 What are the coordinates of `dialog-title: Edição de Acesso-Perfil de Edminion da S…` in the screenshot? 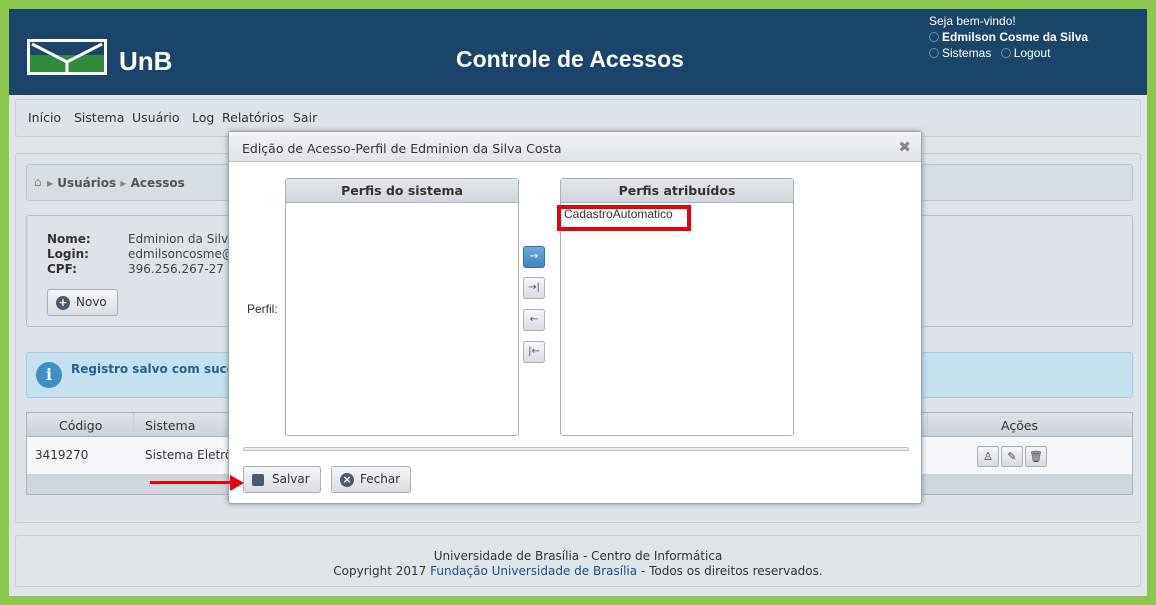 It's located at (402, 148).